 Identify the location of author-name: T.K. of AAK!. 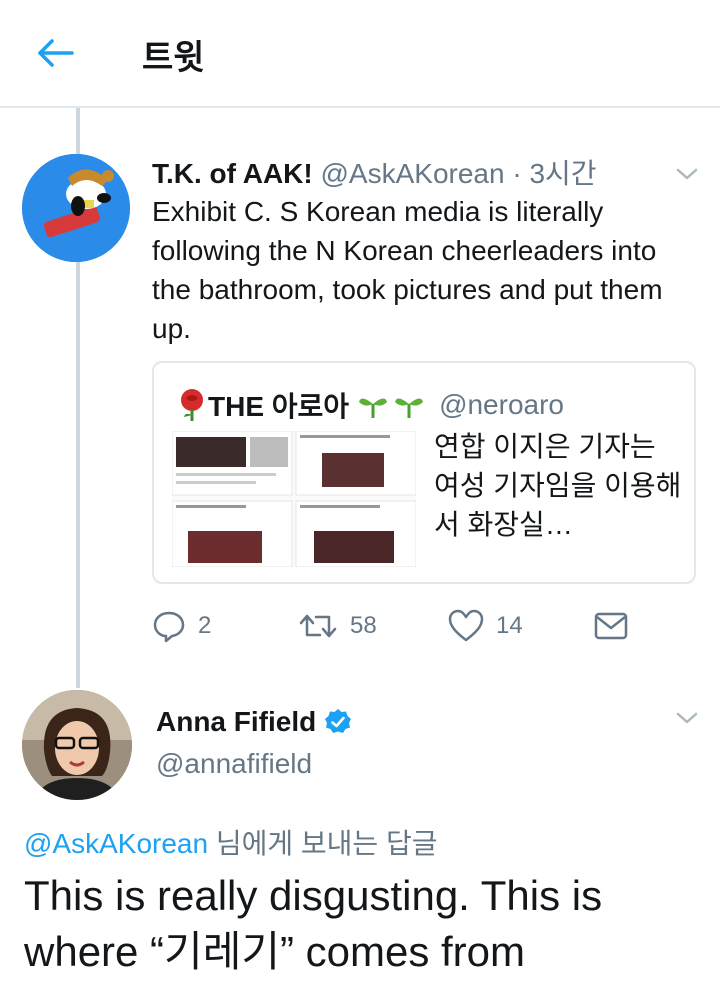
(232, 173).